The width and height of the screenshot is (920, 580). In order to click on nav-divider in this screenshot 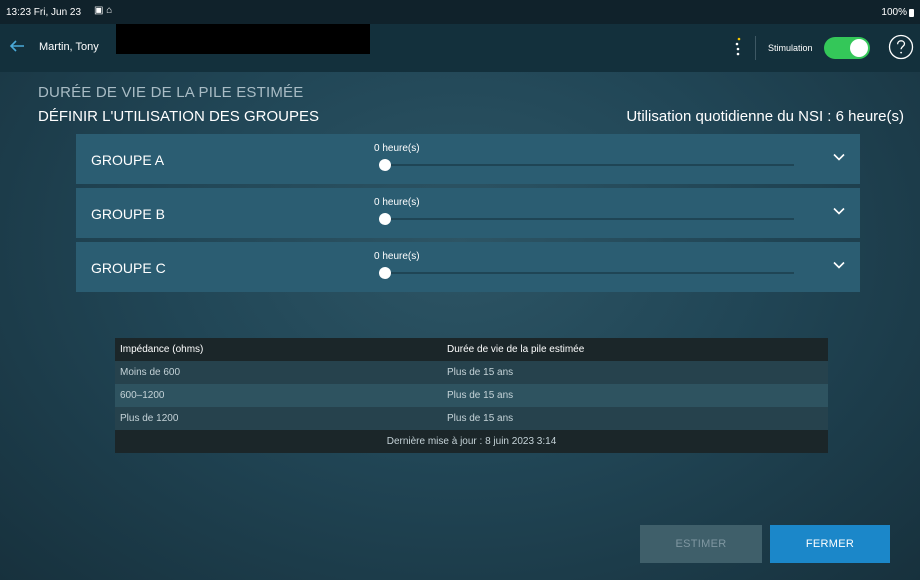, I will do `click(755, 48)`.